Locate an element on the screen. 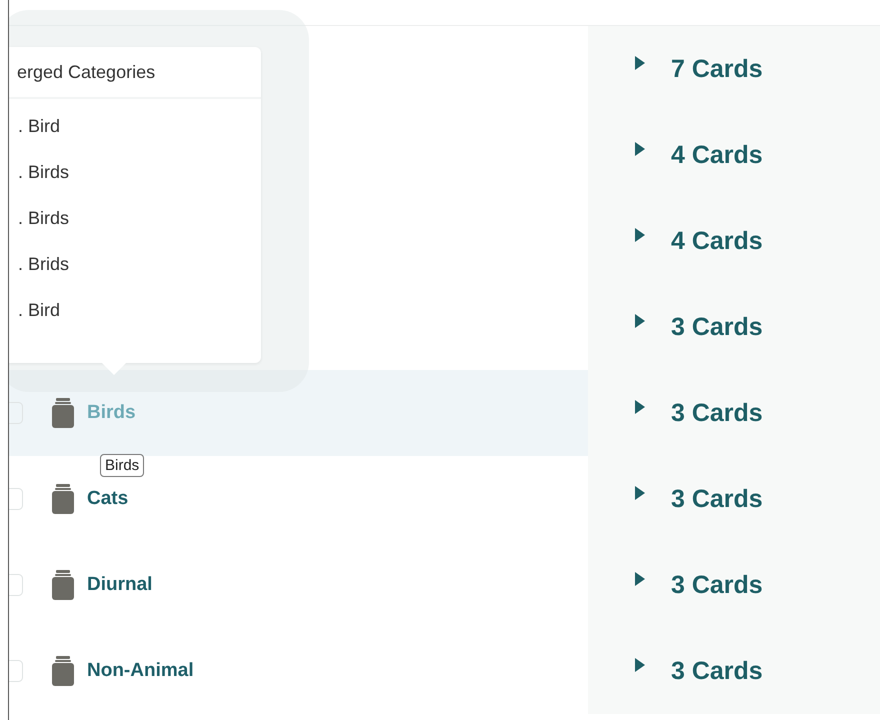 The height and width of the screenshot is (720, 880). card-count: 7 Cards is located at coordinates (717, 69).